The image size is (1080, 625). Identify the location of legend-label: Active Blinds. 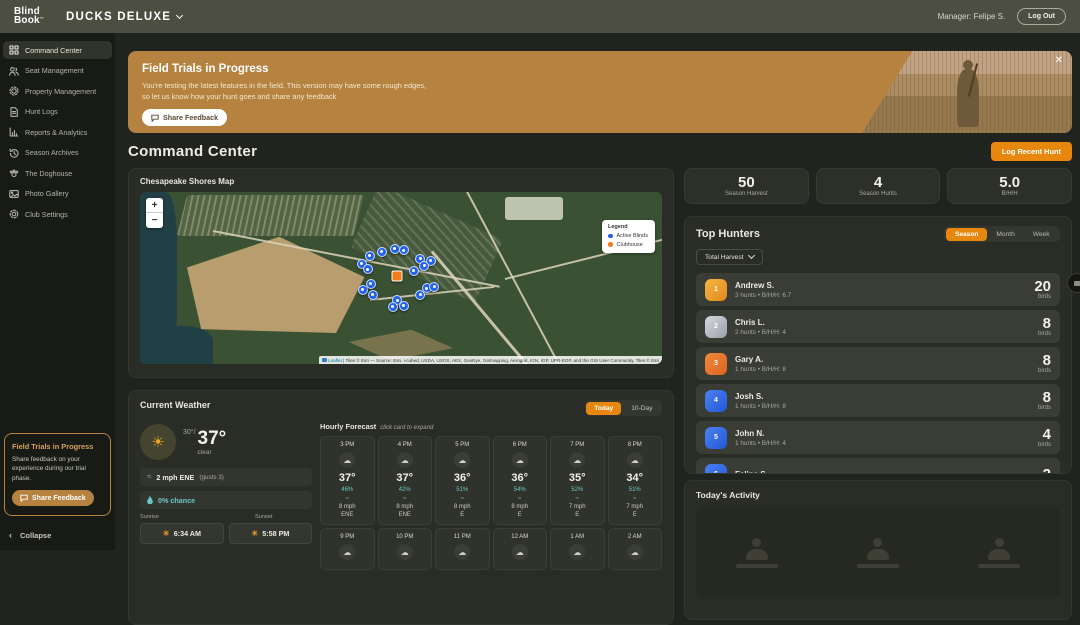
(633, 236).